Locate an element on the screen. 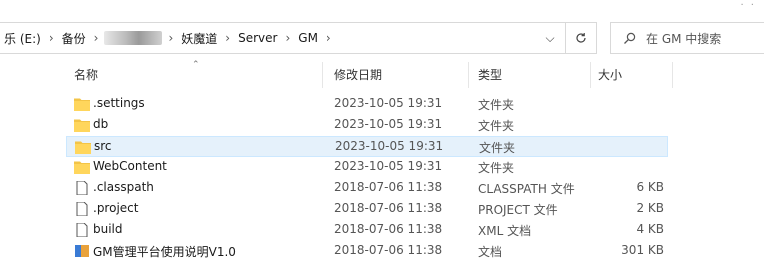 The height and width of the screenshot is (262, 764). column-size: 大小 is located at coordinates (610, 74).